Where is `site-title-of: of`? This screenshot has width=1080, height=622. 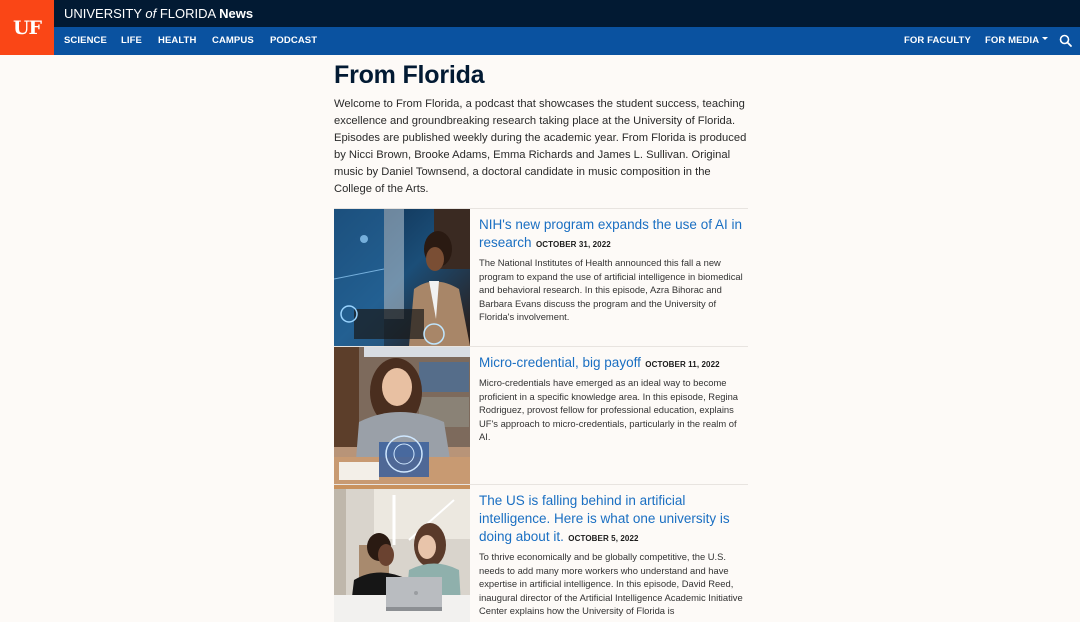 site-title-of: of is located at coordinates (151, 13).